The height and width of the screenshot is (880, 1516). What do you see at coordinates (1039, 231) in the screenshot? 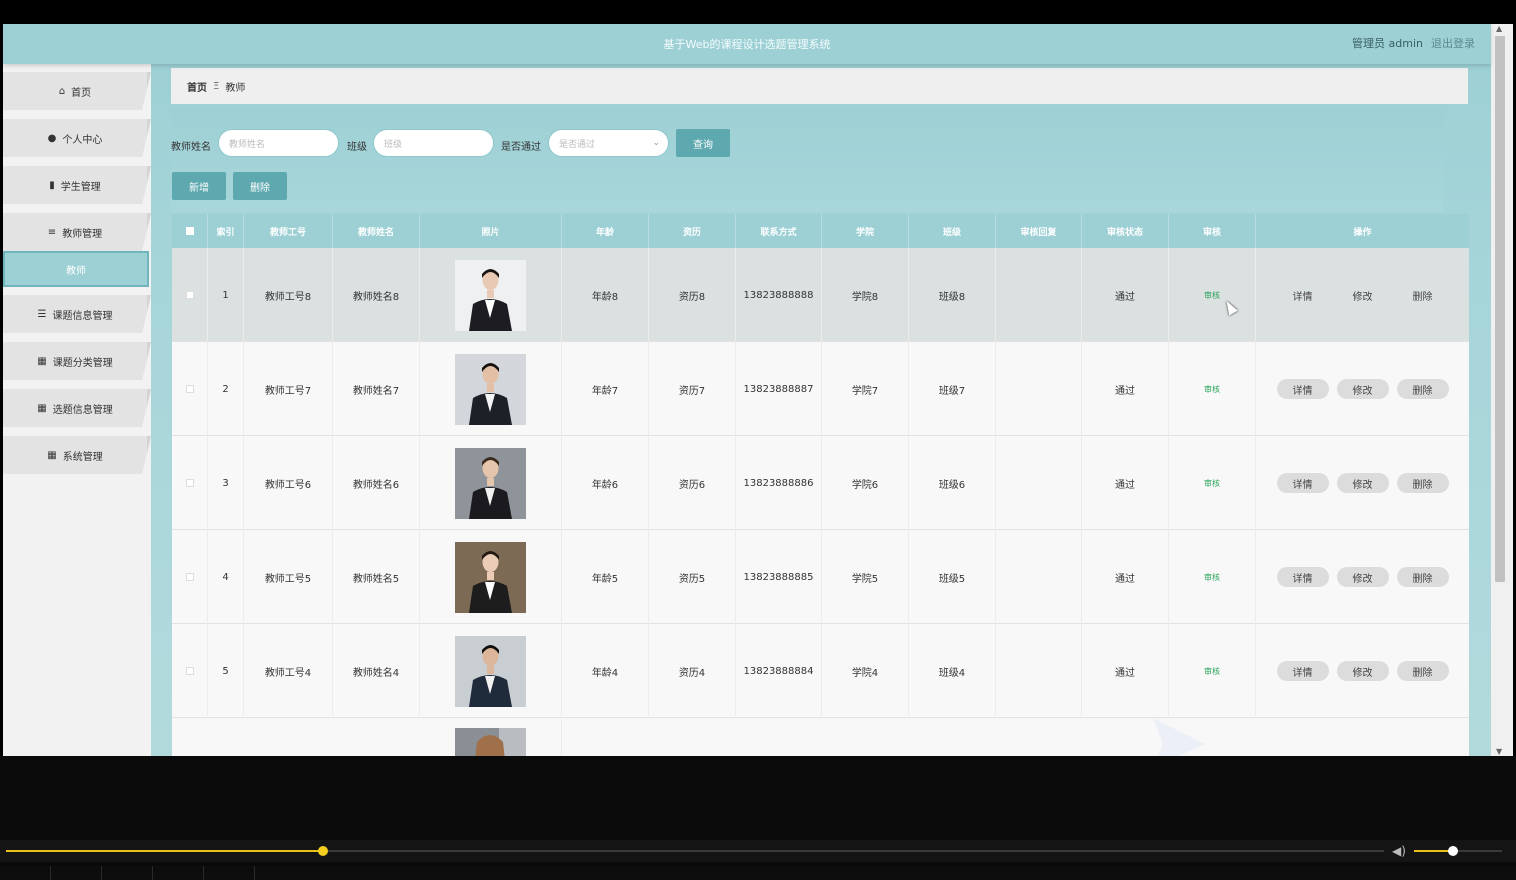
I see `header-audit-reply: 审核回复` at bounding box center [1039, 231].